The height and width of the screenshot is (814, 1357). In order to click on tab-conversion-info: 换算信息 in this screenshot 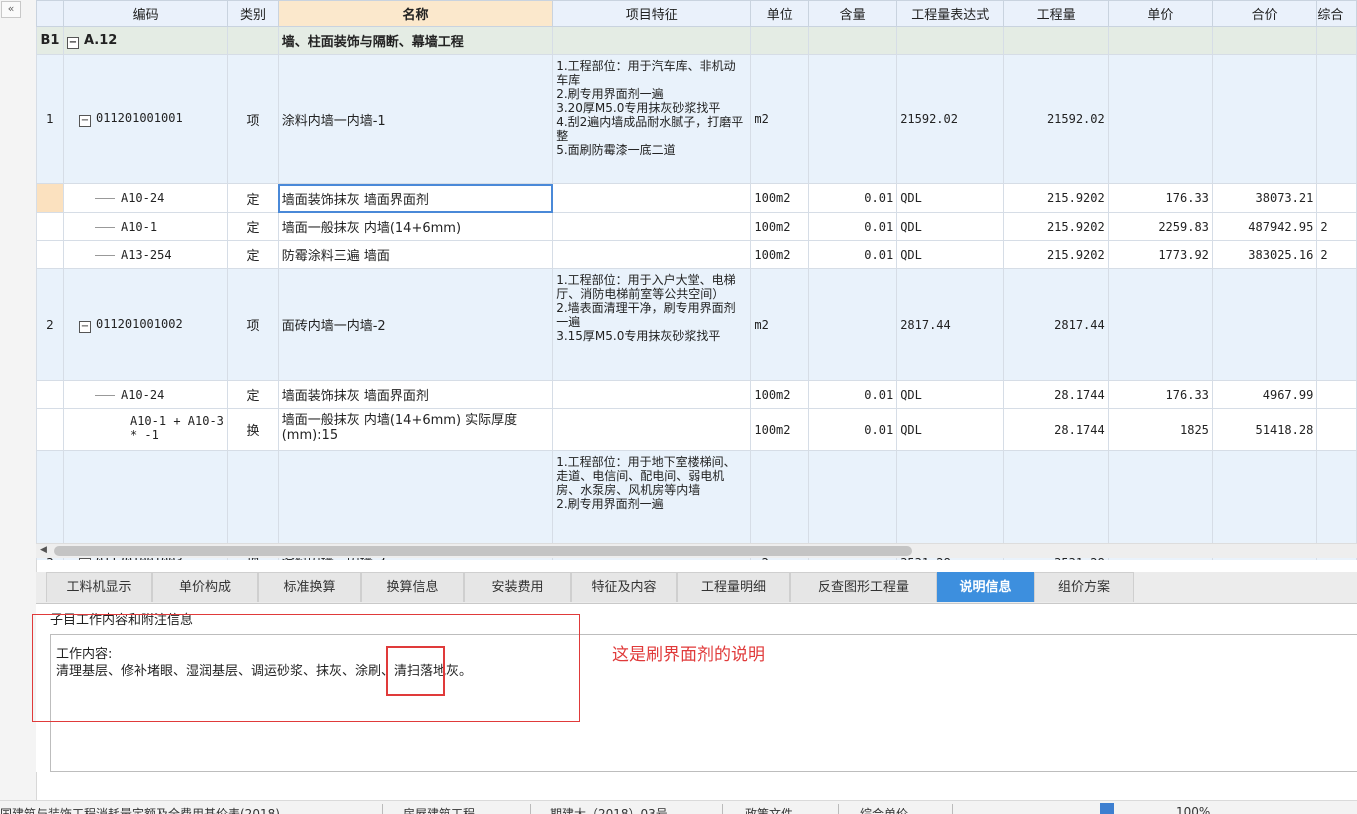, I will do `click(412, 587)`.